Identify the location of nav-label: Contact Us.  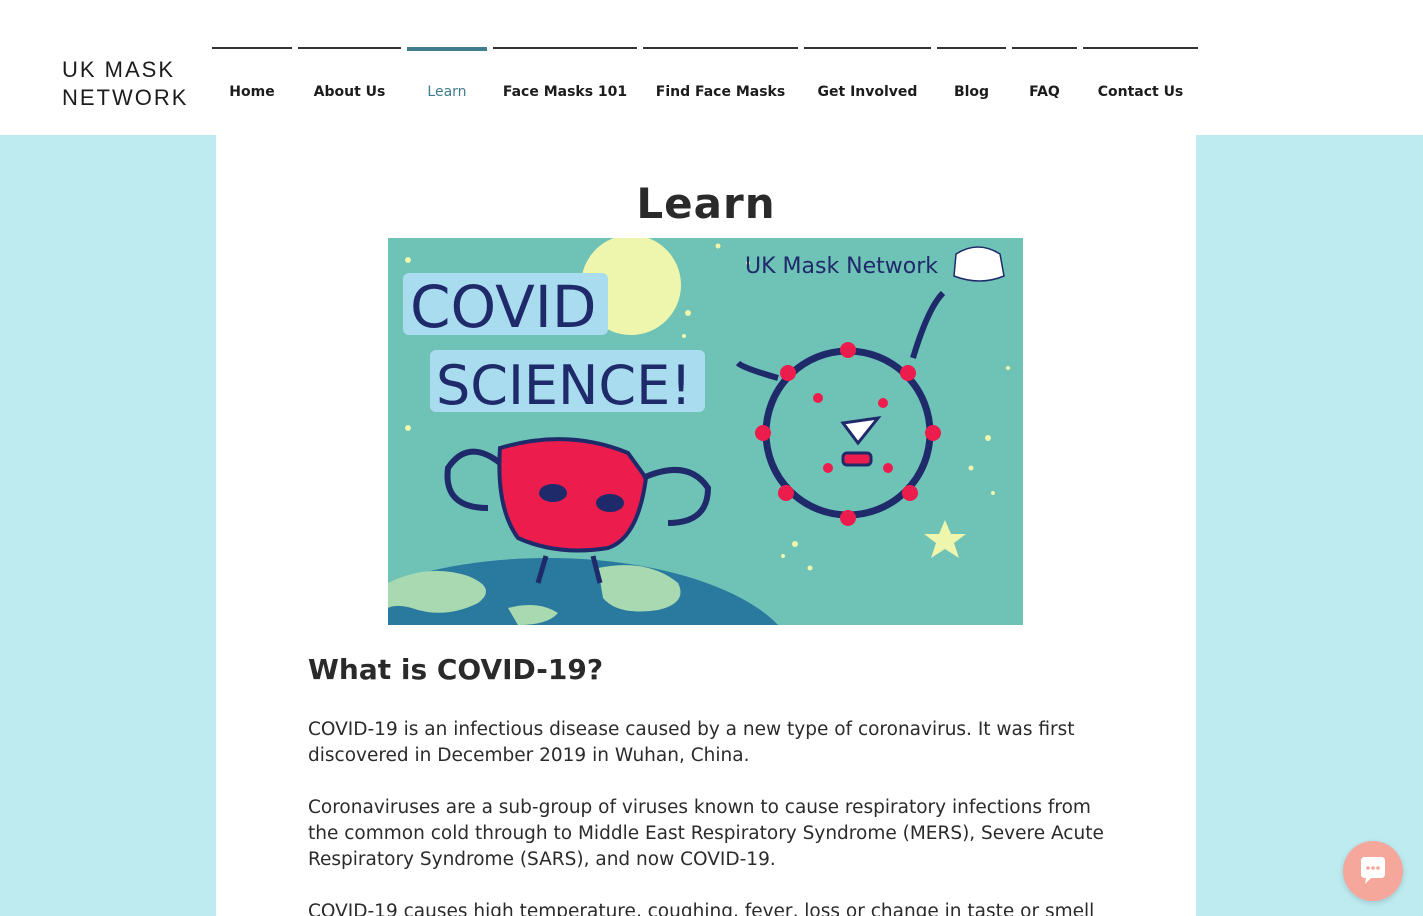
(1140, 92).